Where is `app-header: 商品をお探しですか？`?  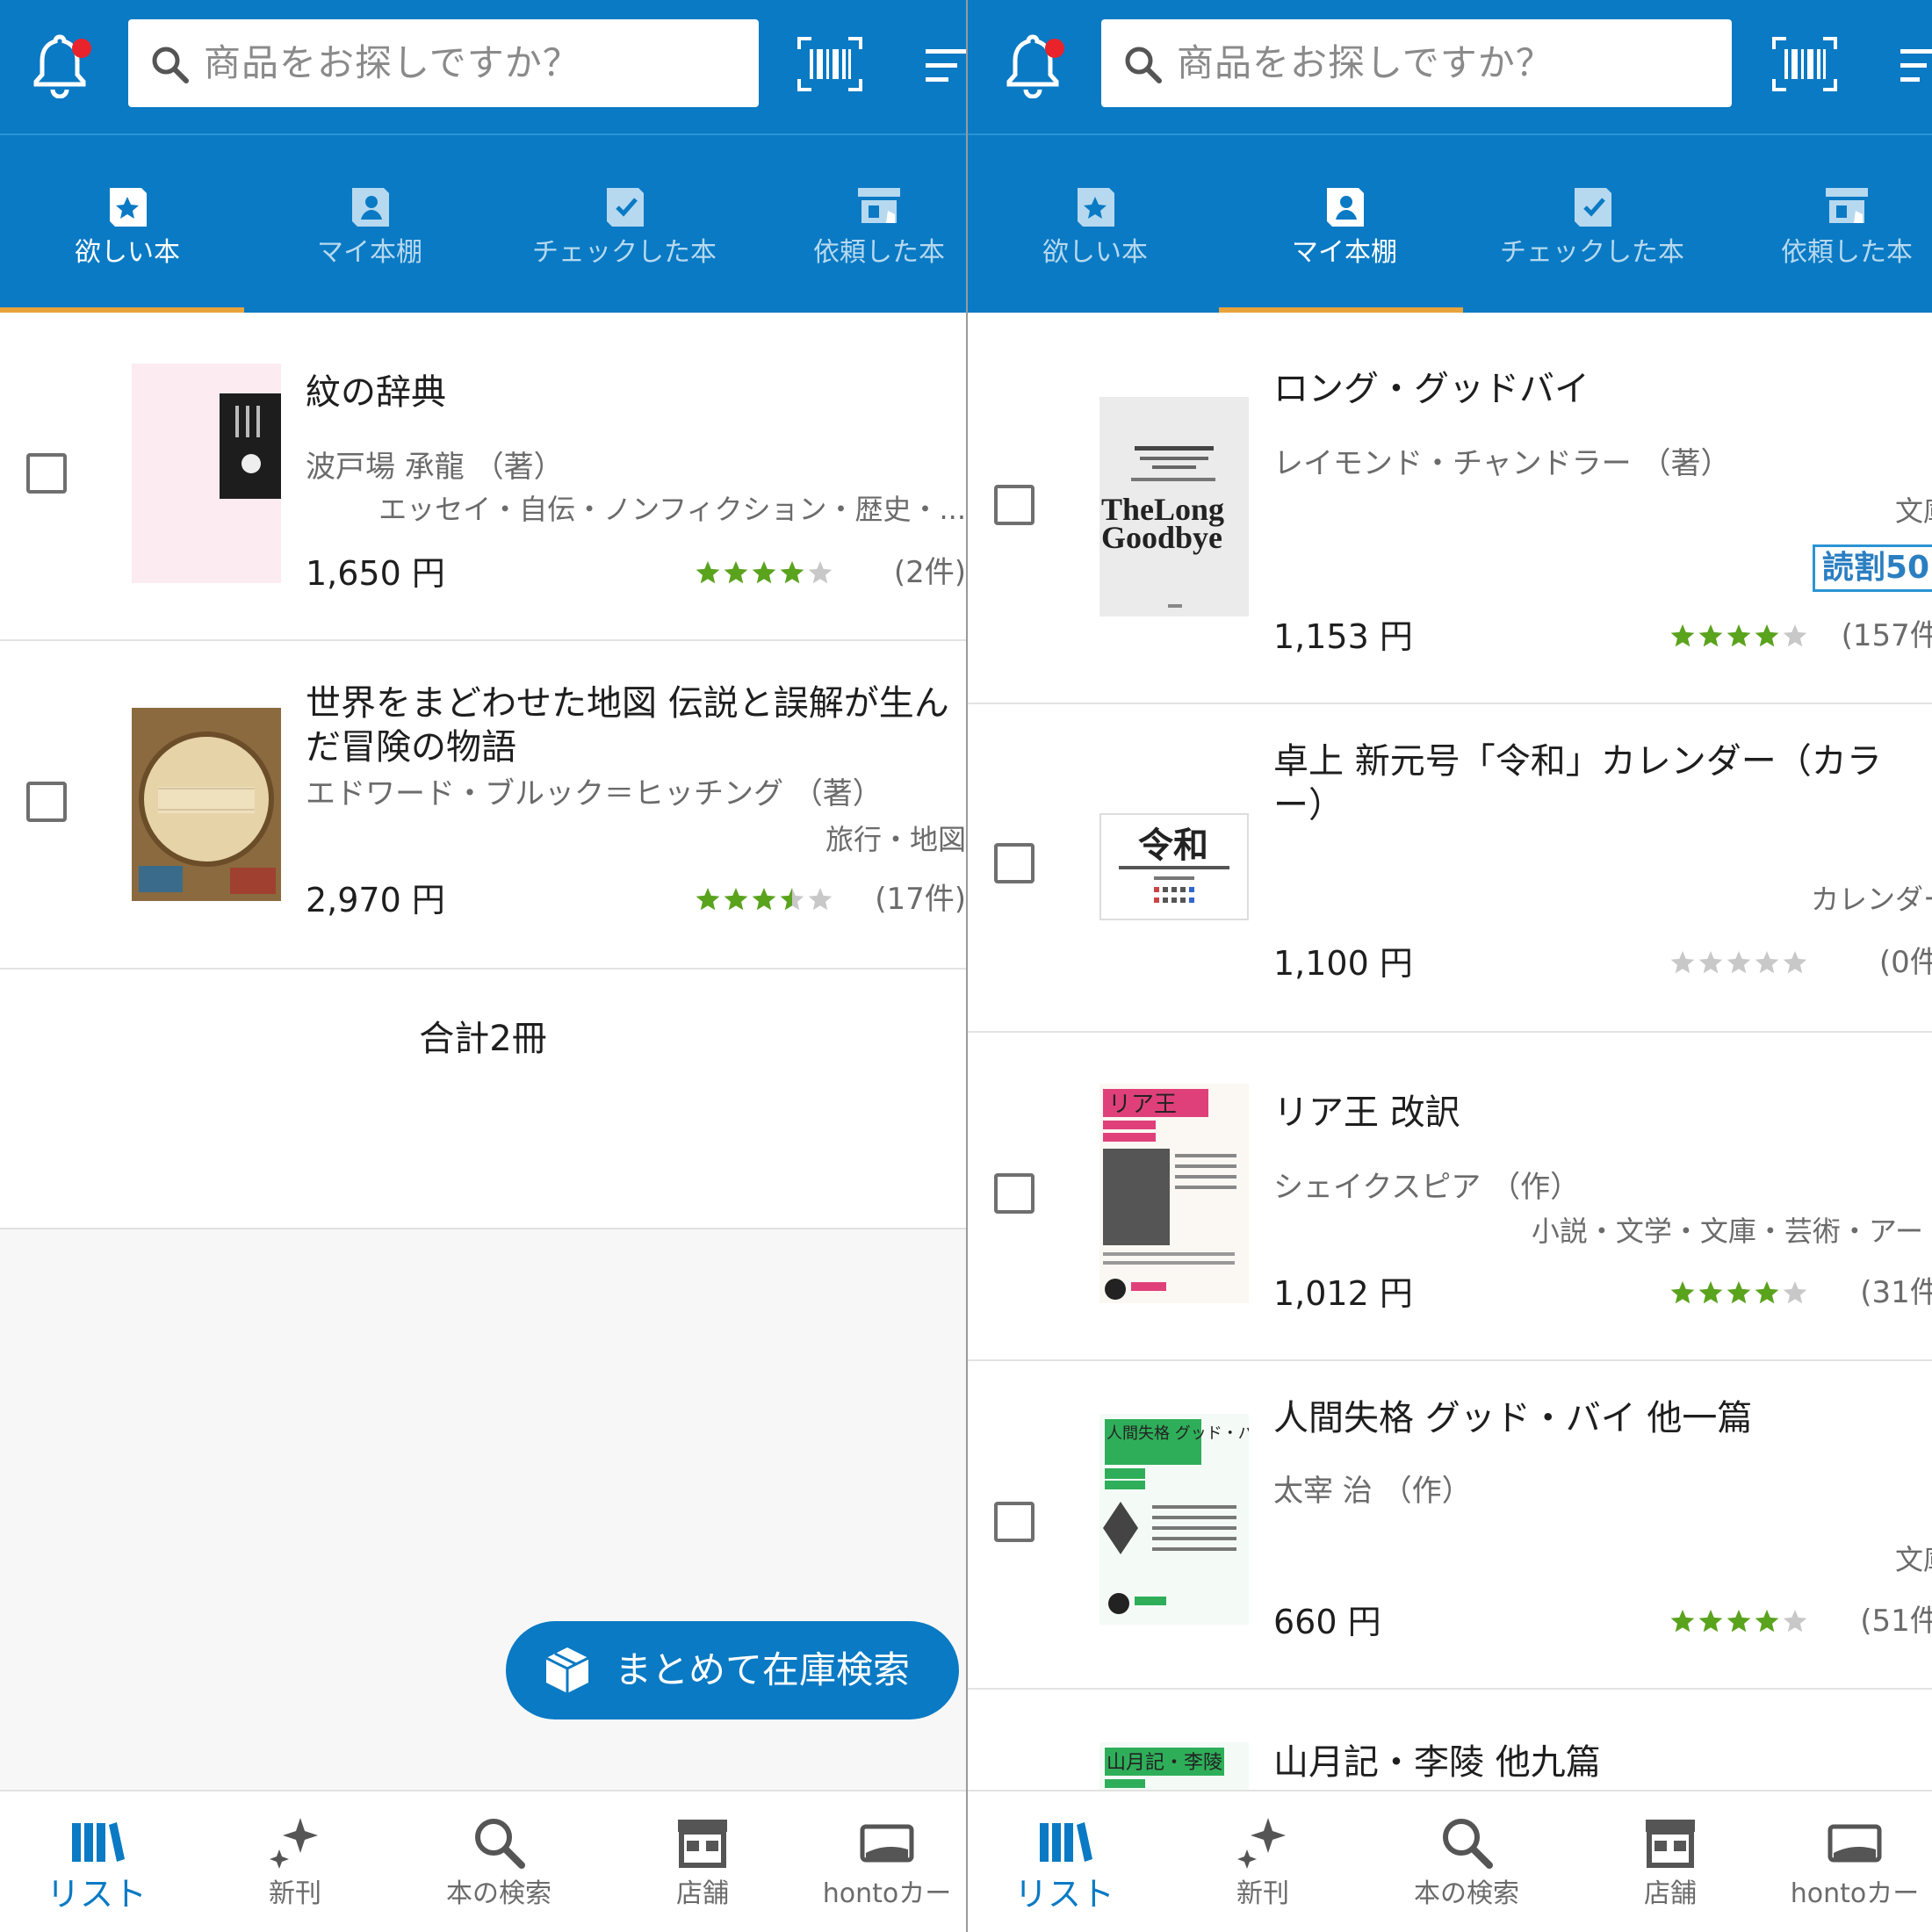
app-header: 商品をお探しですか？ is located at coordinates (483, 66).